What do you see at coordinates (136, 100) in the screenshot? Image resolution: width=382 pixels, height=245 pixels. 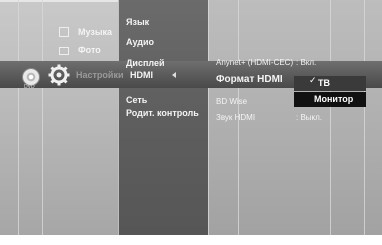 I see `settings-item-network: Сеть` at bounding box center [136, 100].